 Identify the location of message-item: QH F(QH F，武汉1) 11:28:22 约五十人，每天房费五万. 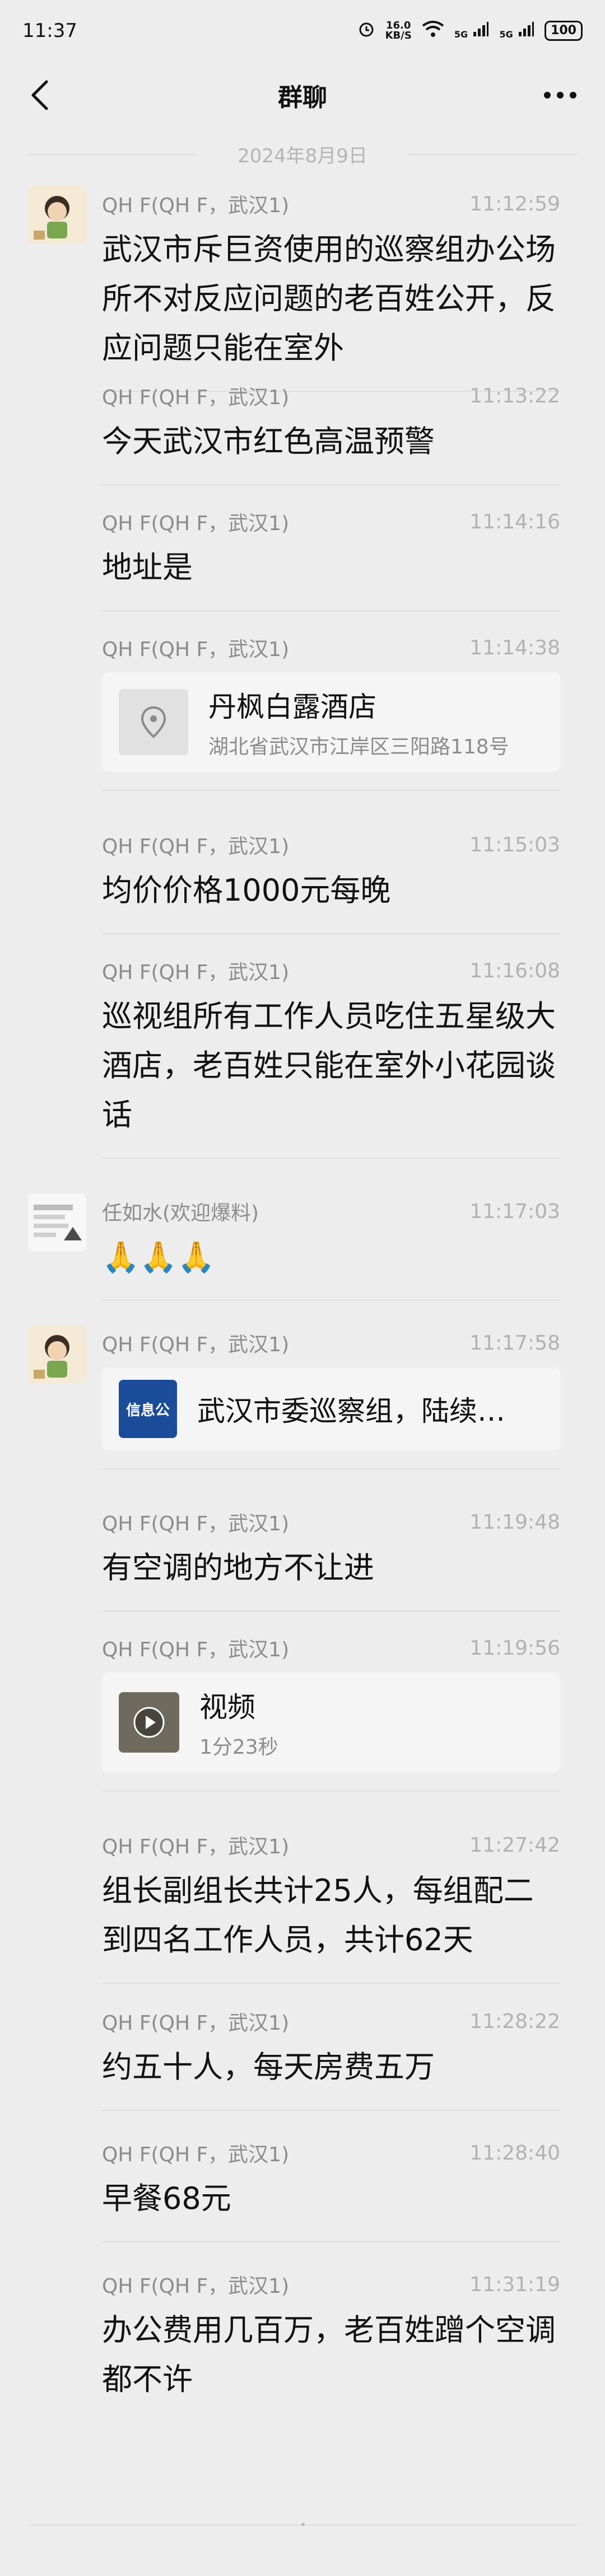
(302, 2062).